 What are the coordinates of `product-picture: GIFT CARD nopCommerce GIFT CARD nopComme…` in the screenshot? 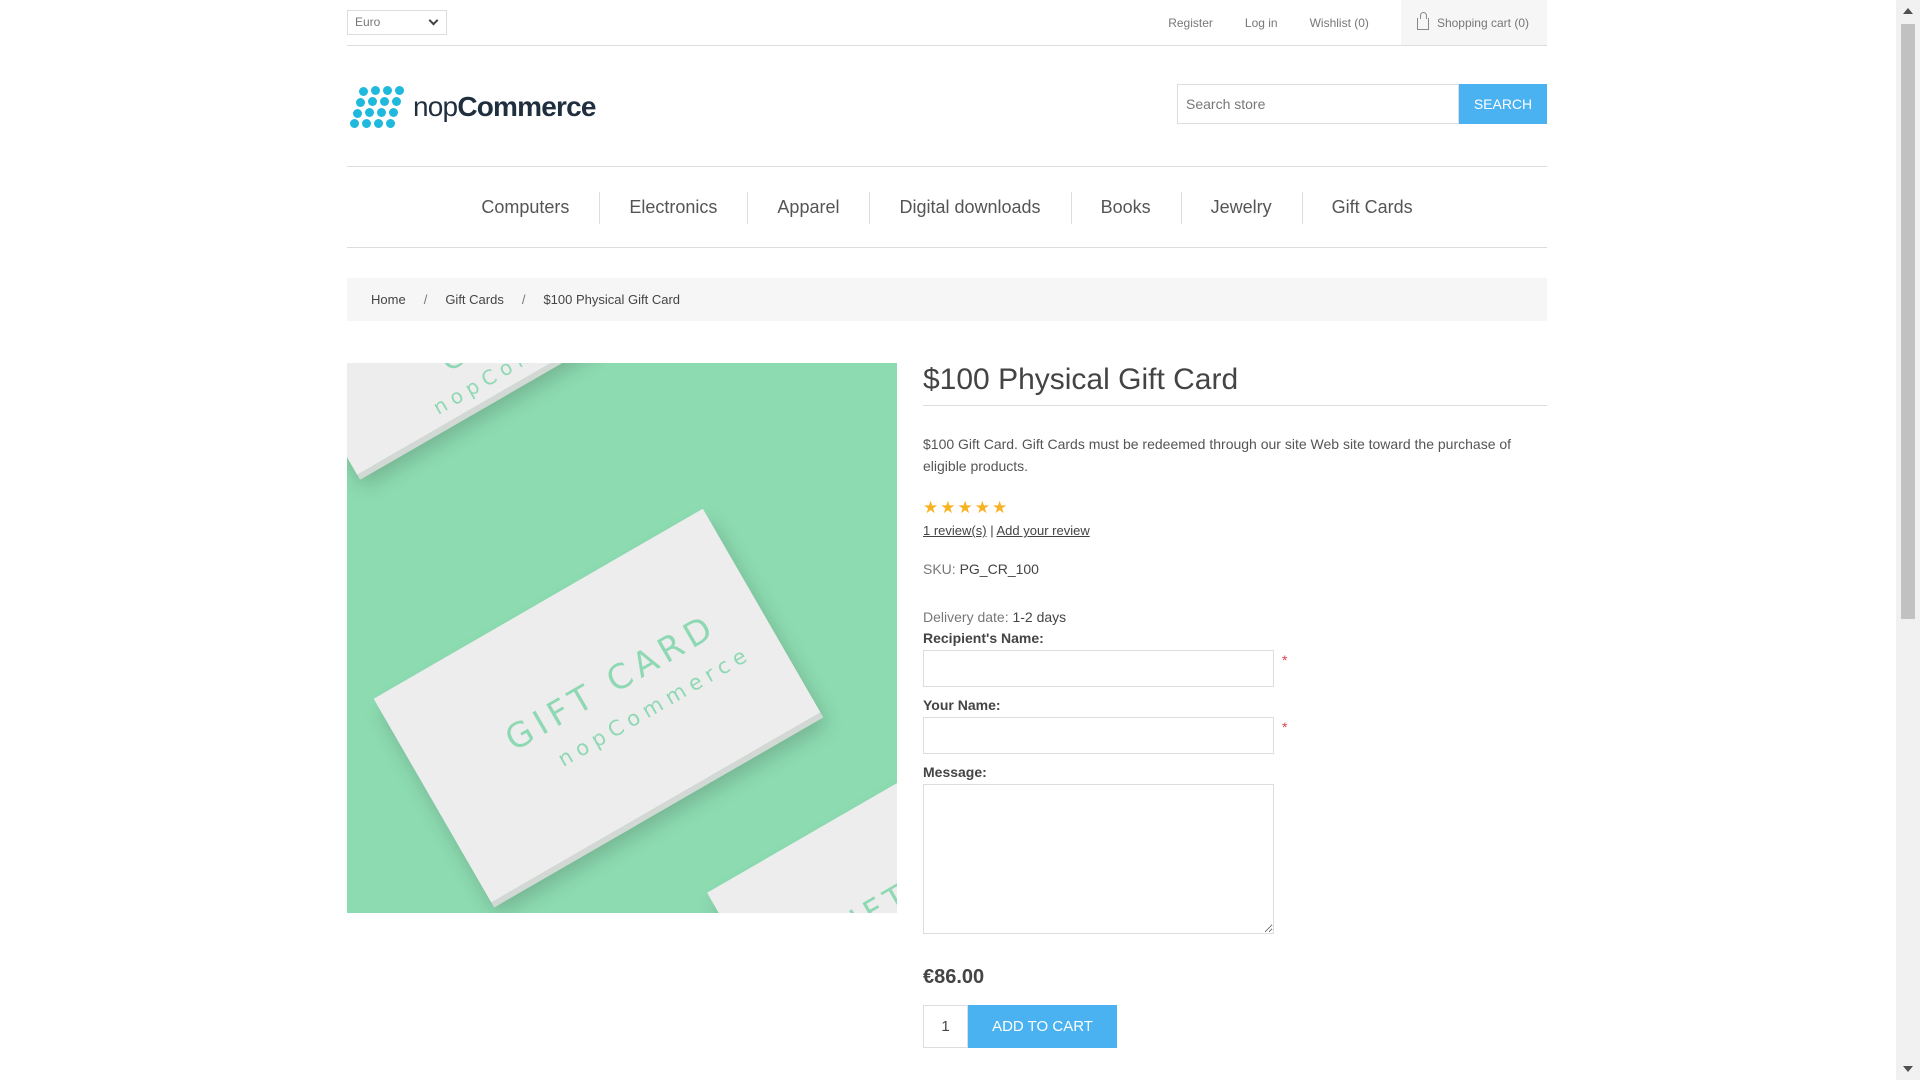 It's located at (622, 638).